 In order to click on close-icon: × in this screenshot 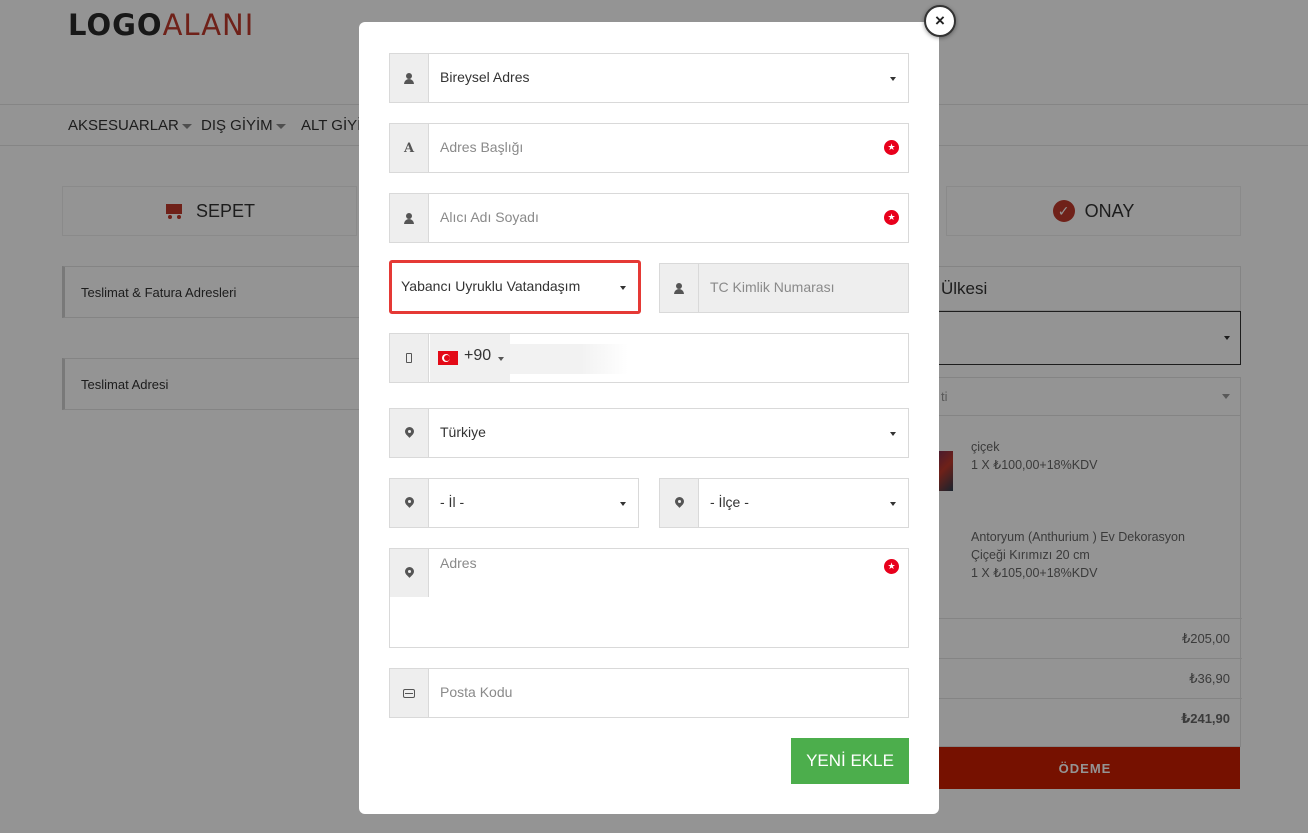, I will do `click(940, 20)`.